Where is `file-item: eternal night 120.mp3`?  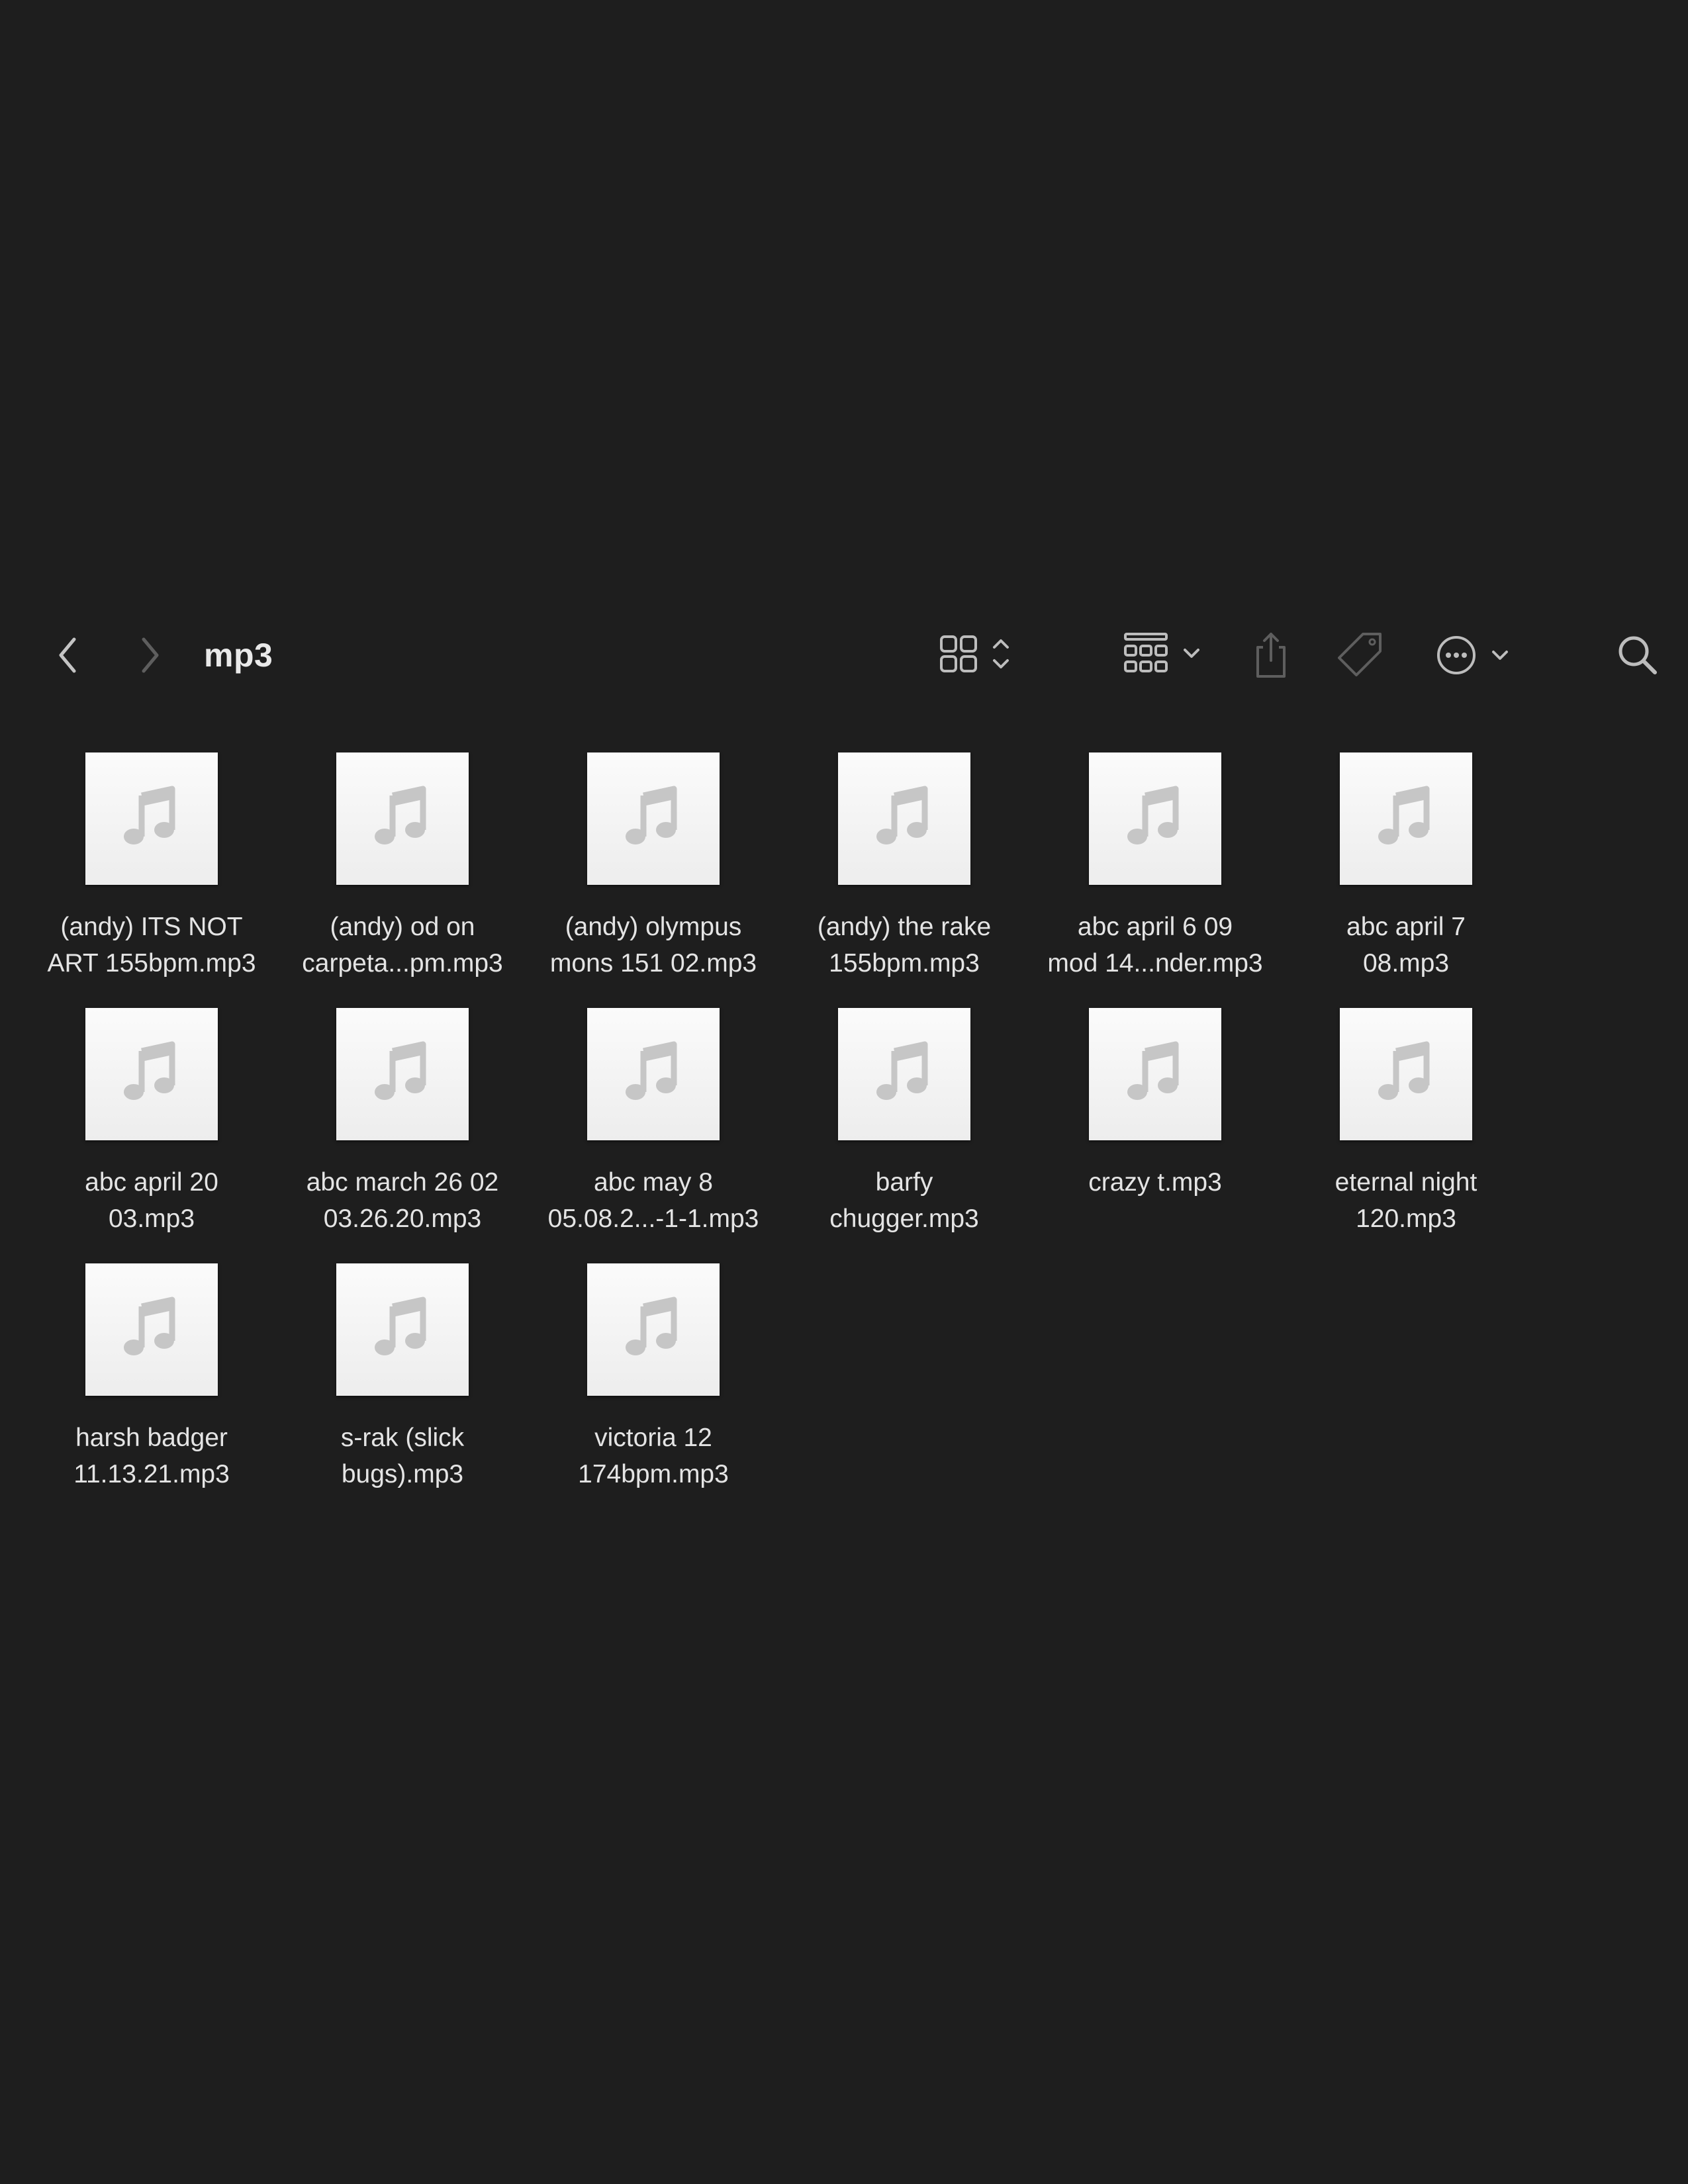 file-item: eternal night 120.mp3 is located at coordinates (1406, 1130).